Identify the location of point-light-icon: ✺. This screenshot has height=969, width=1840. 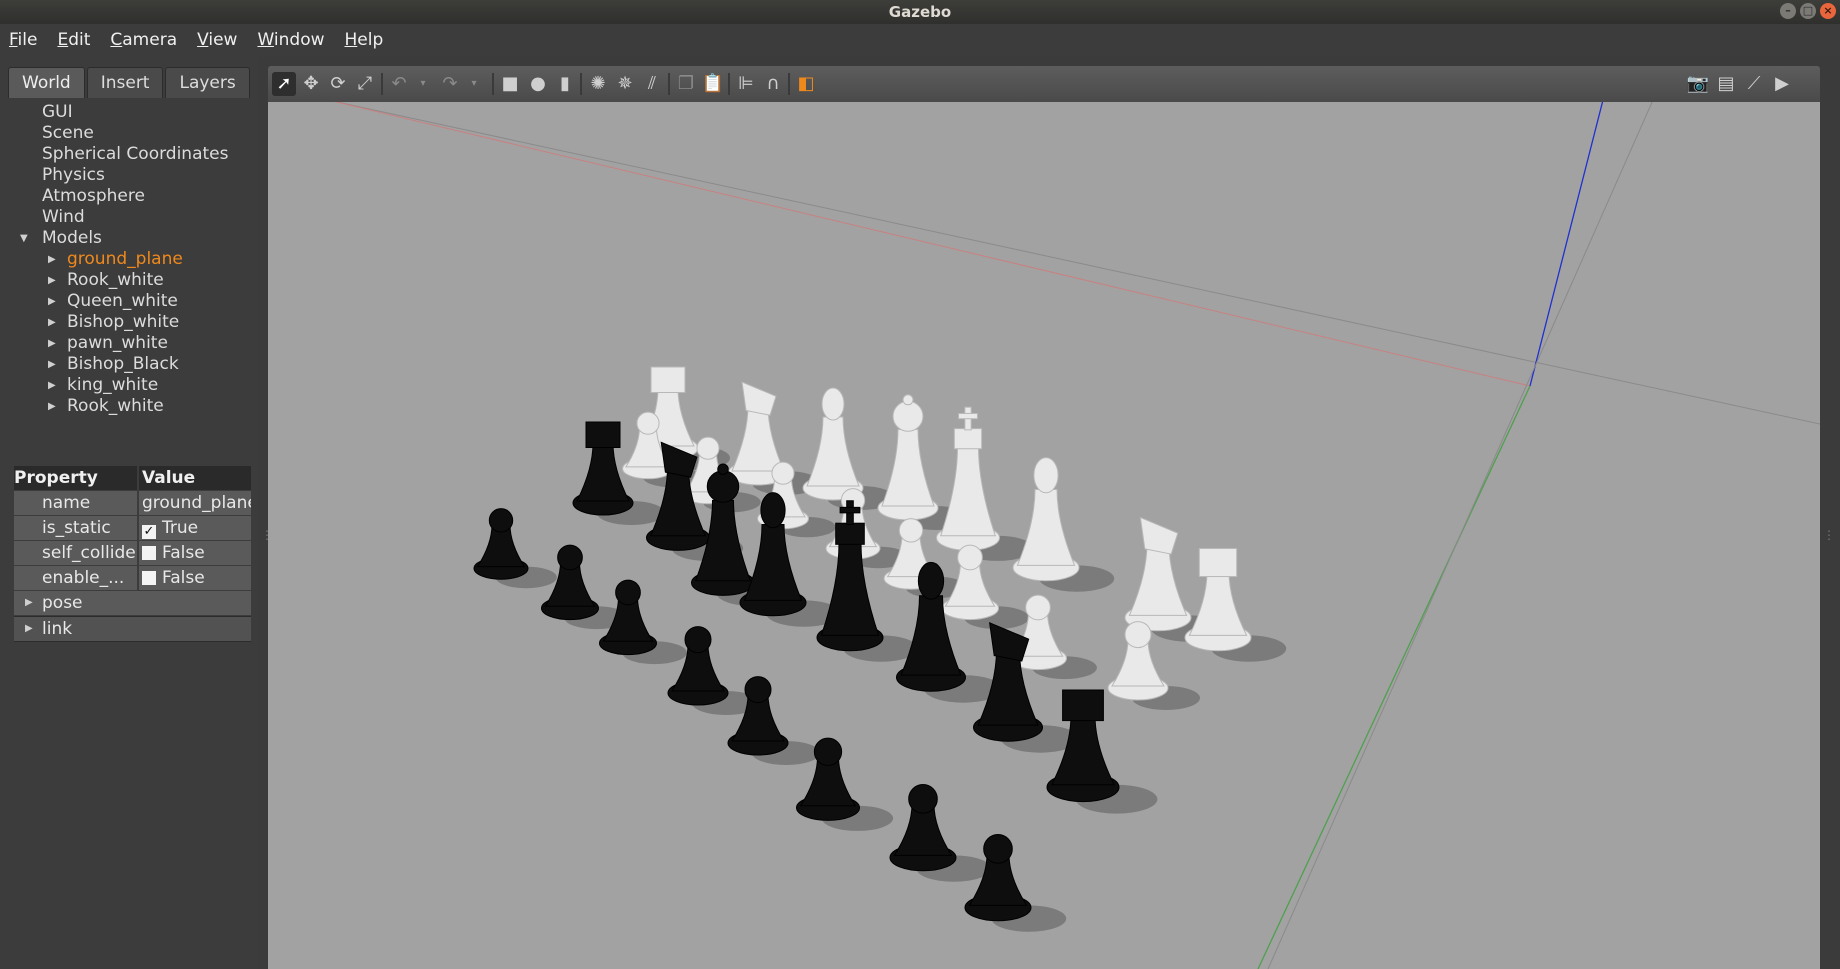
(598, 84).